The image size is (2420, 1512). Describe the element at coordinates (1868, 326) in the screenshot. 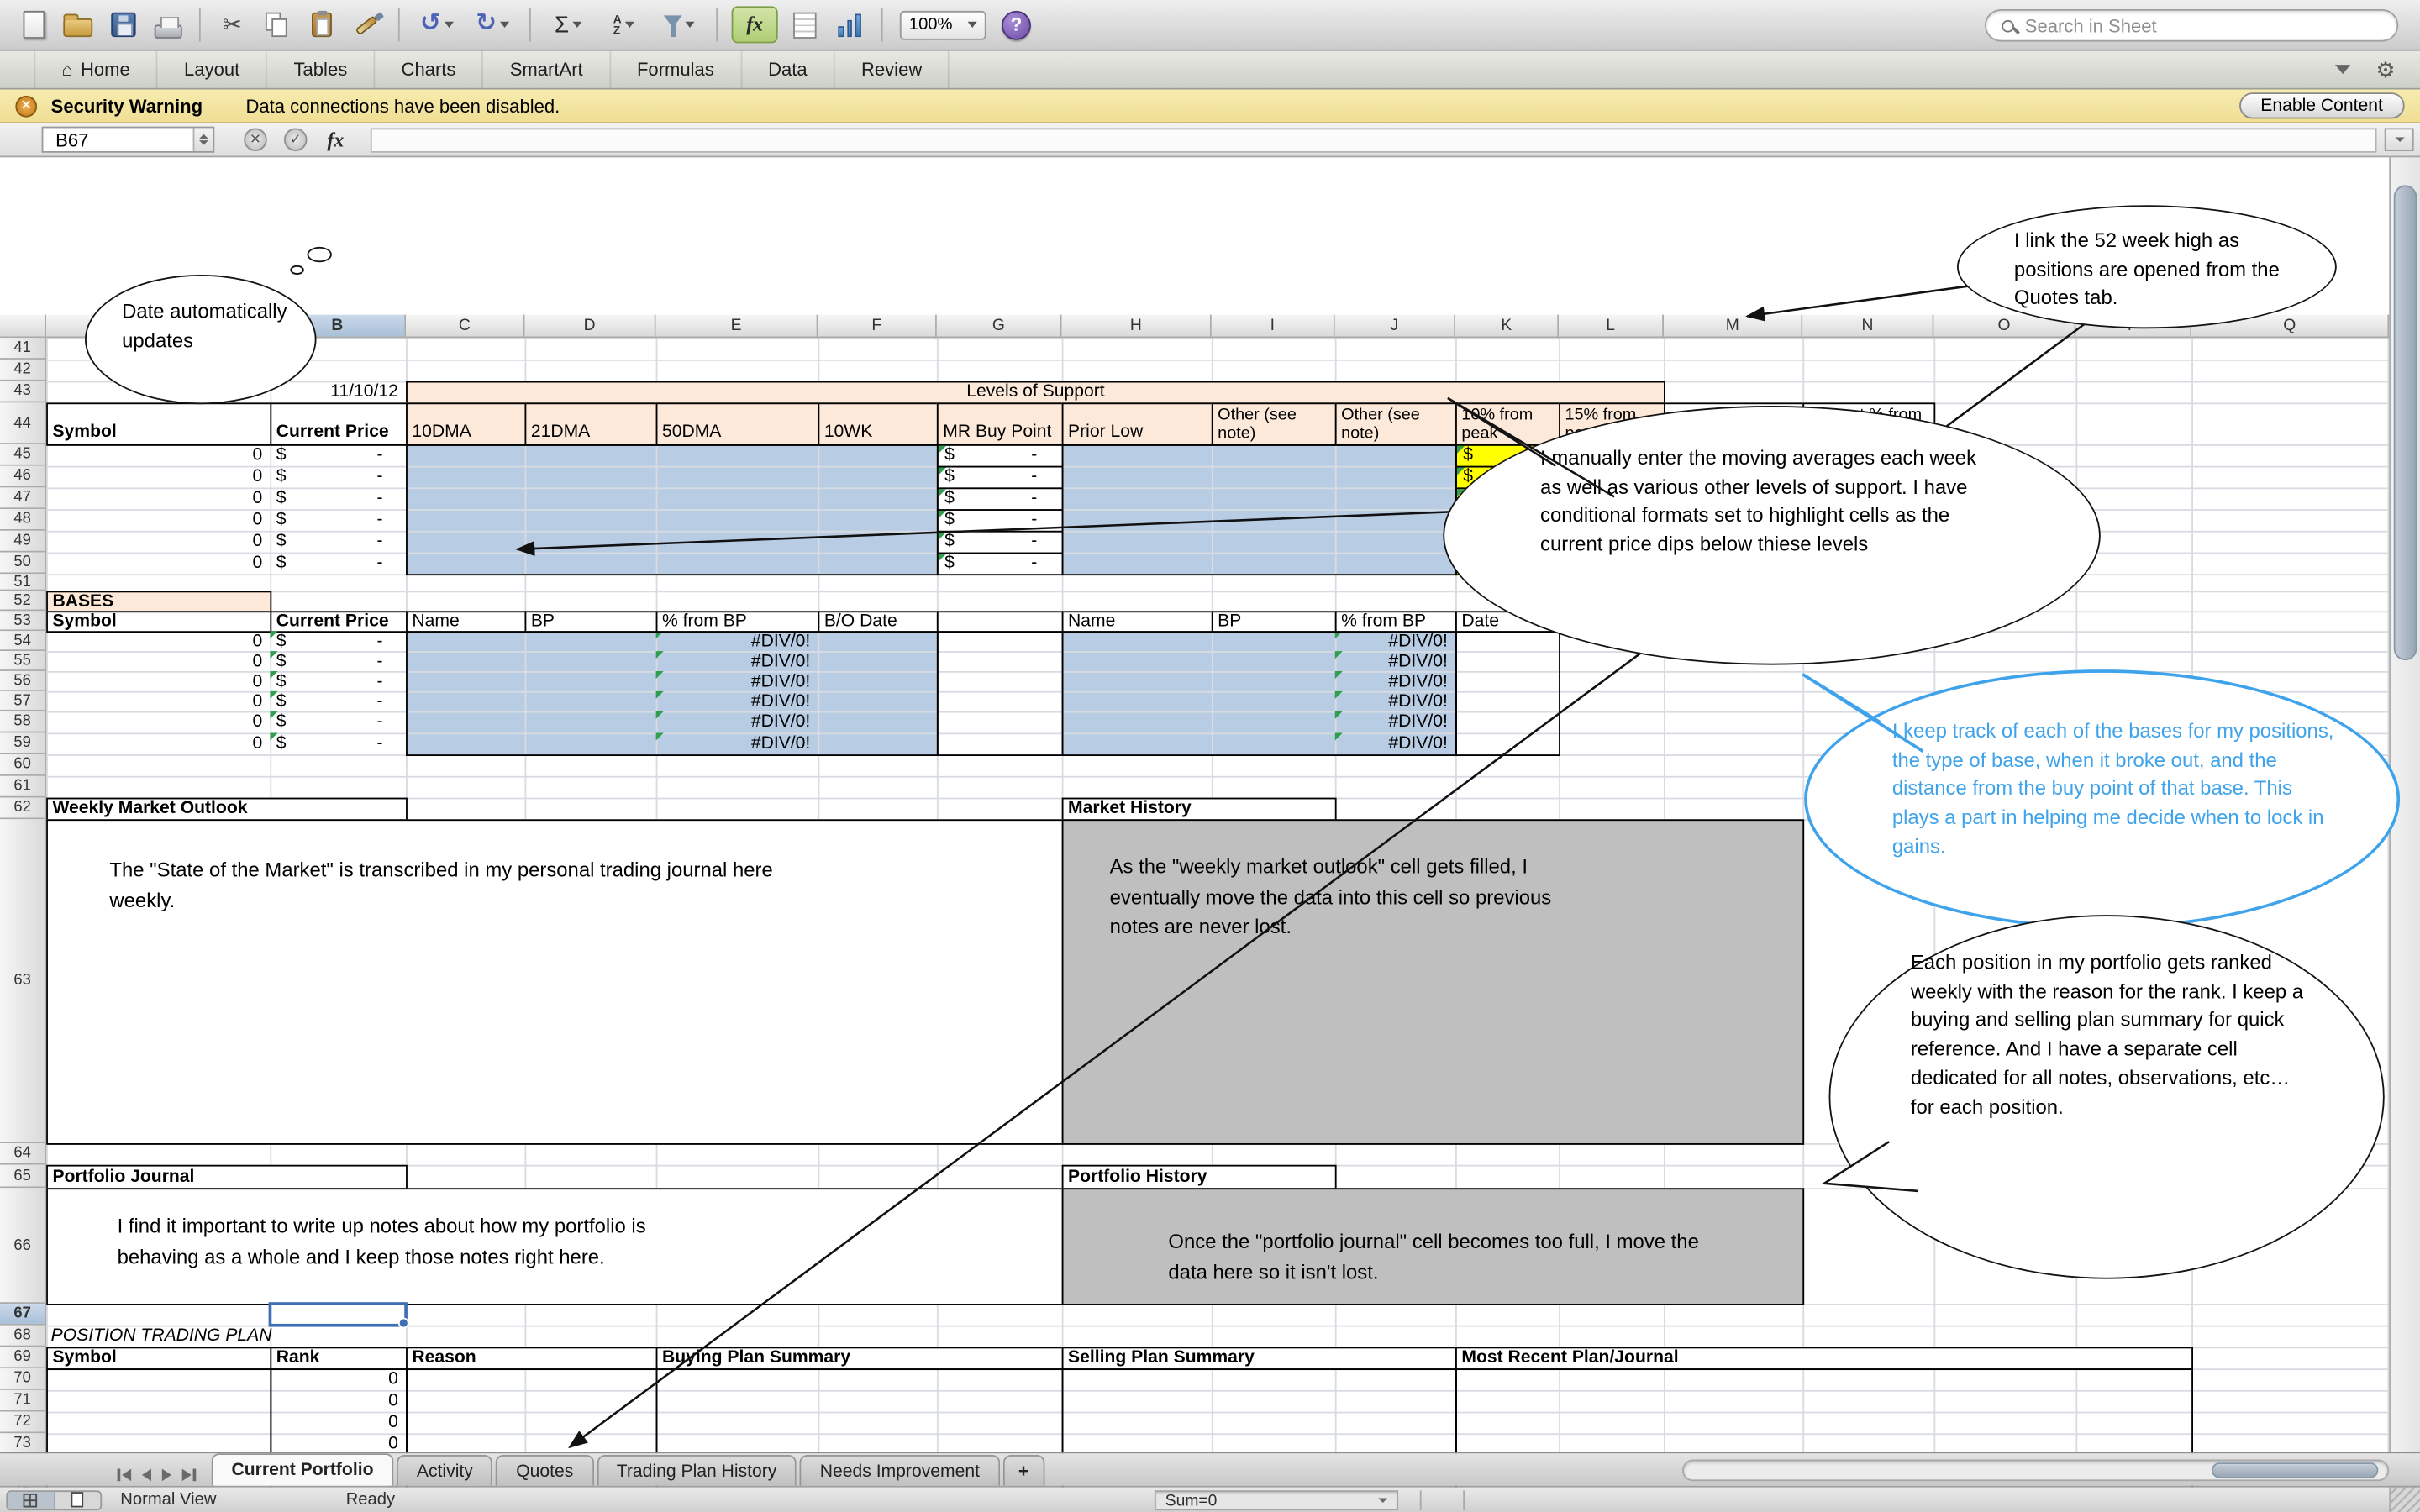

I see `column-header-N: N` at that location.